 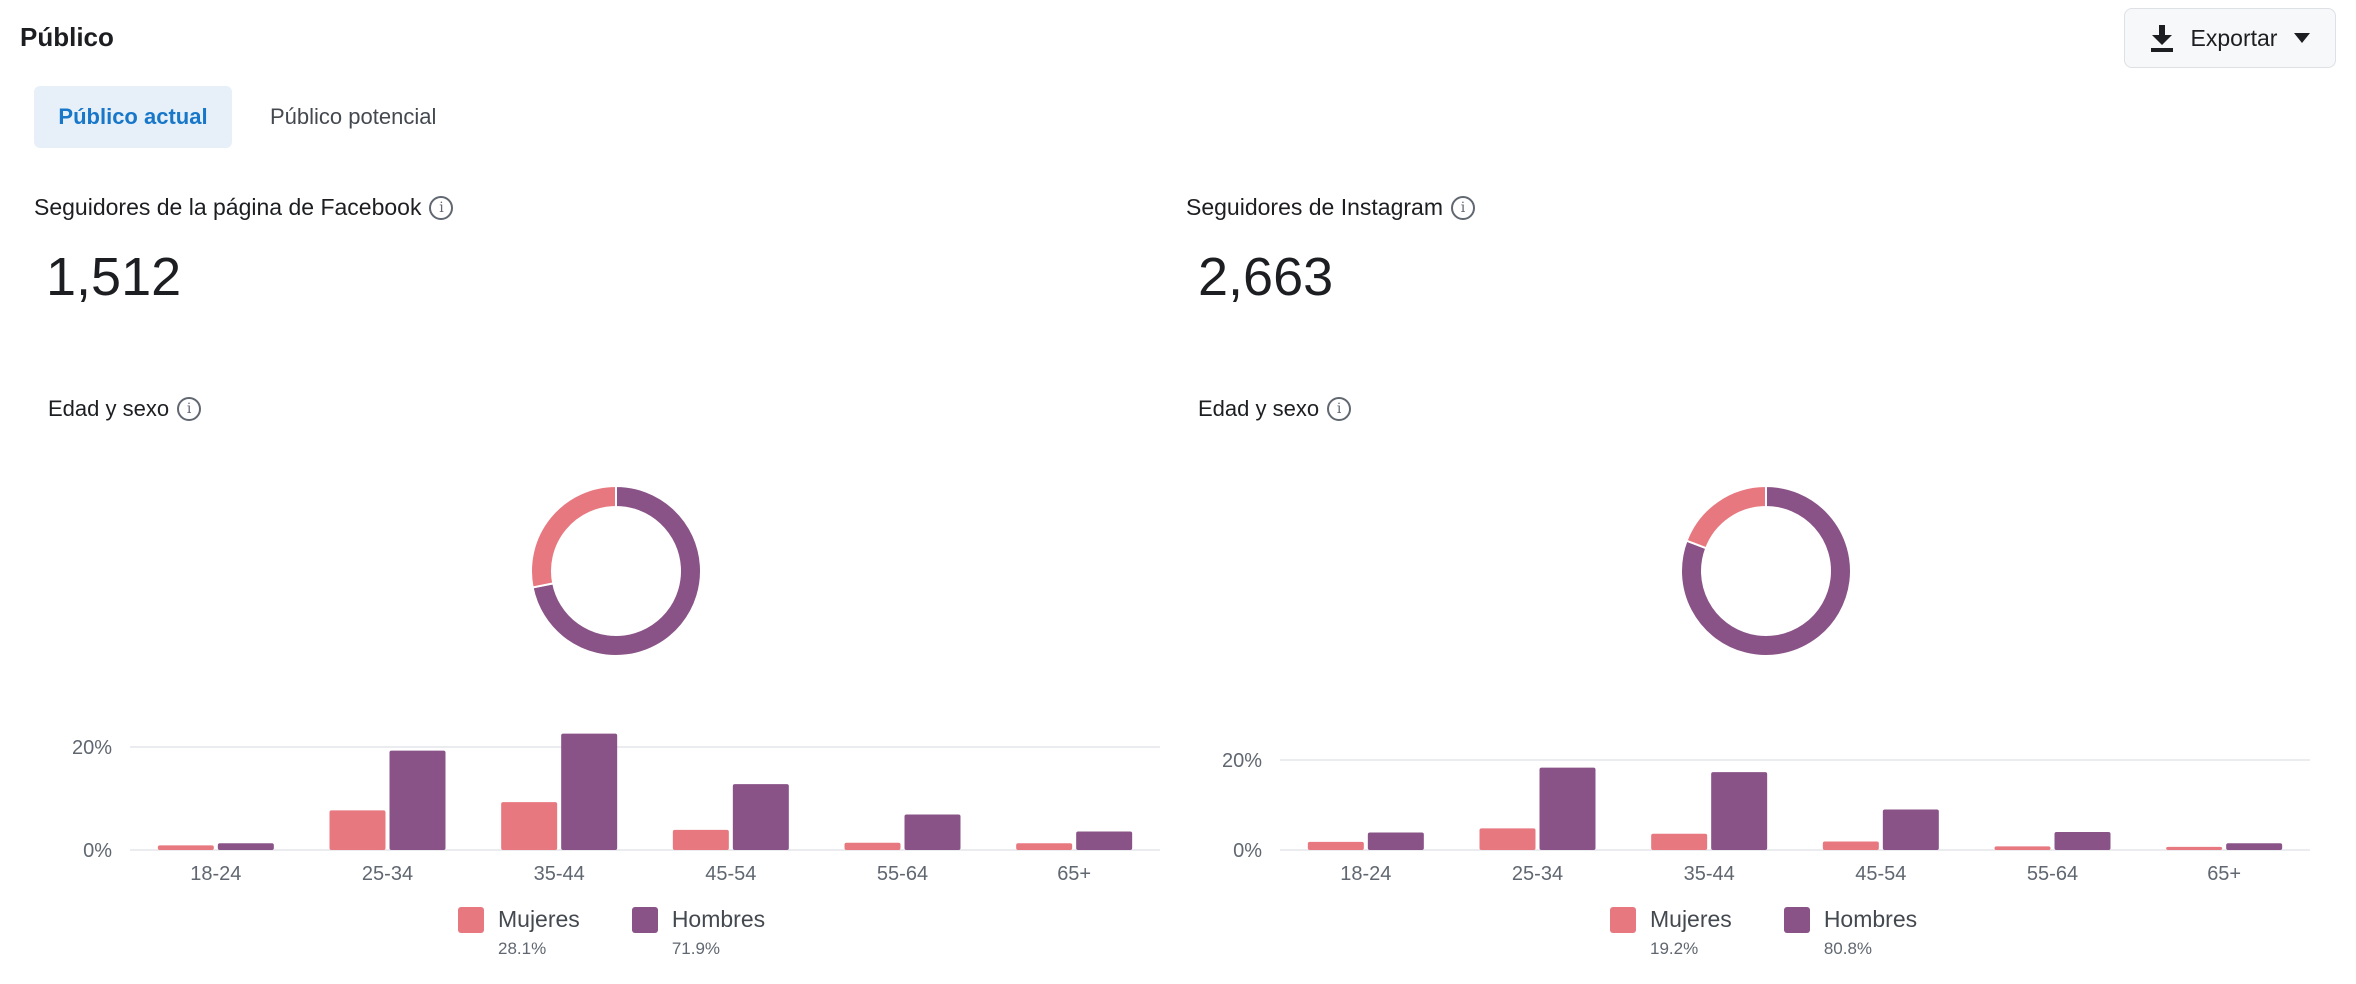 What do you see at coordinates (696, 948) in the screenshot?
I see `legend-hombres-pct: 71.9%` at bounding box center [696, 948].